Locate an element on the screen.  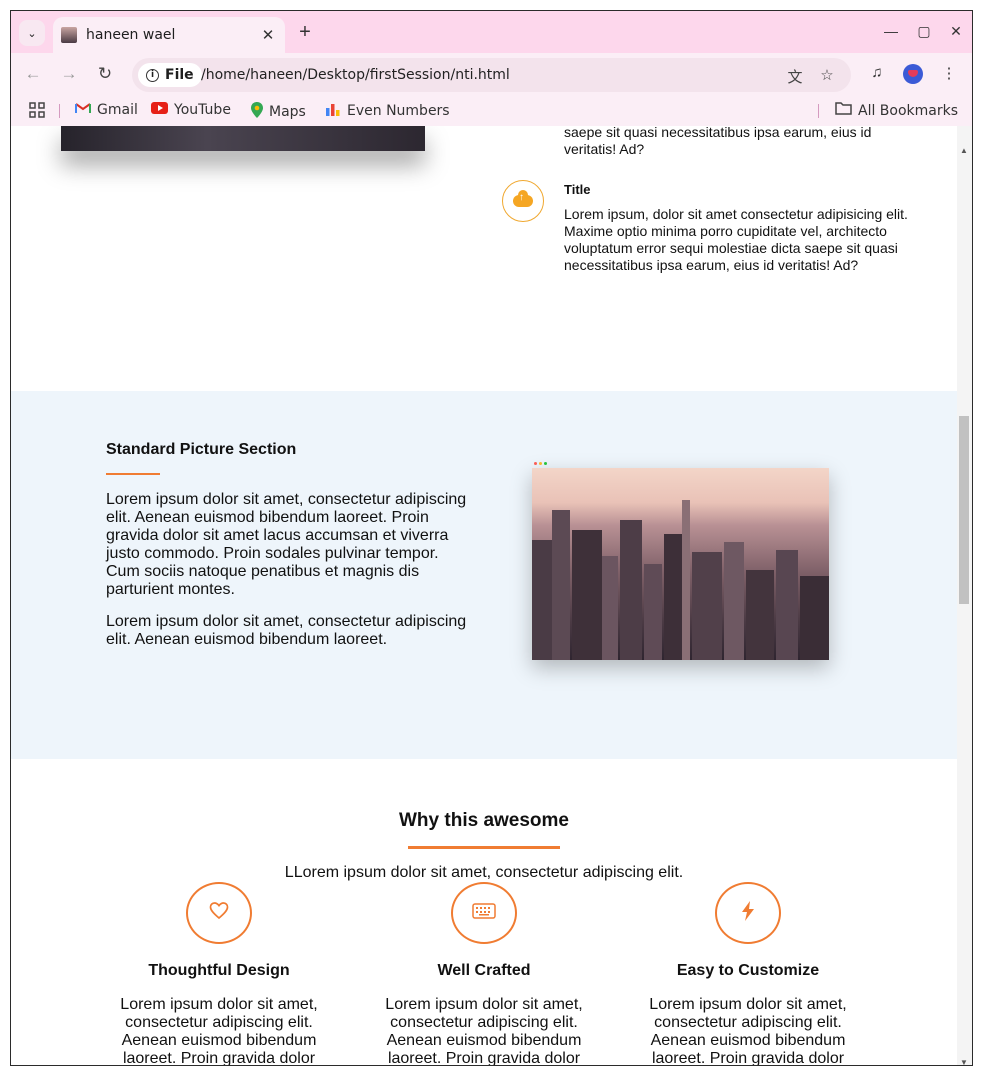
bookmark-star-icon: ☆ is located at coordinates (827, 75).